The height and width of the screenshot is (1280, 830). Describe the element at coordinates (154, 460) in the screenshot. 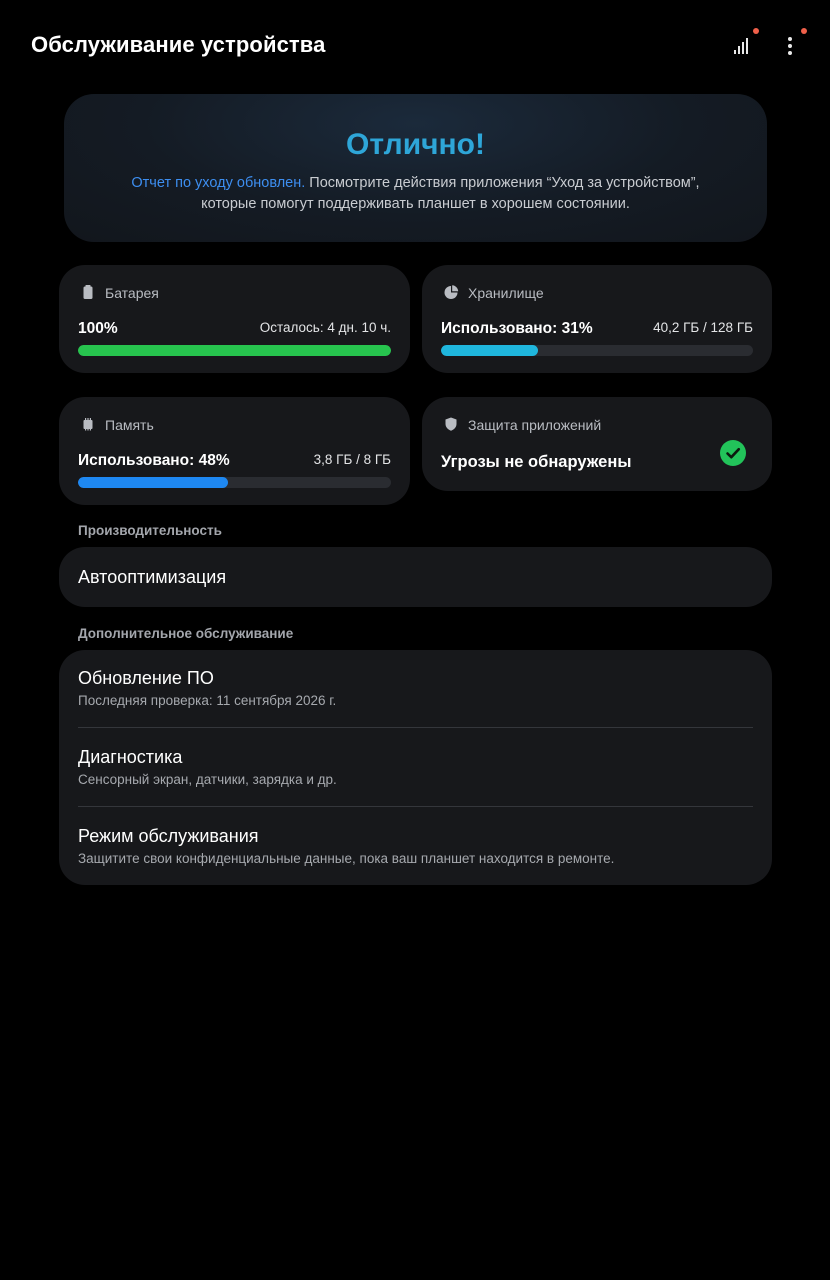

I see `memory-used: Использовано: 48%` at that location.